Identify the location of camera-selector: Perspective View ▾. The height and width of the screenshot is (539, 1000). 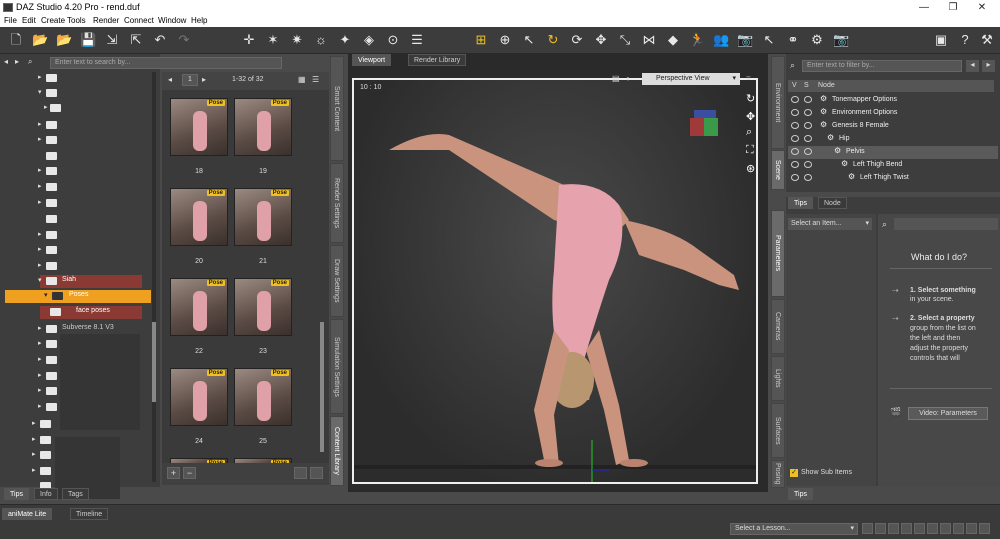
(691, 79).